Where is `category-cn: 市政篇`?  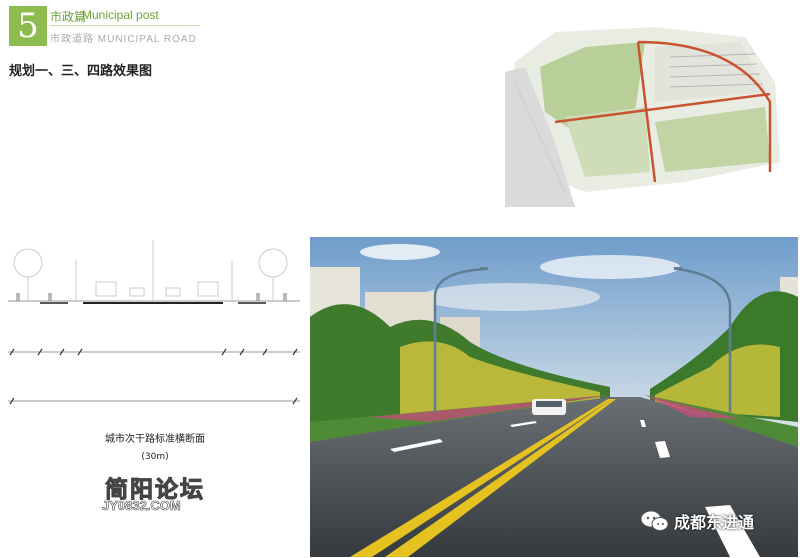 category-cn: 市政篇 is located at coordinates (68, 17).